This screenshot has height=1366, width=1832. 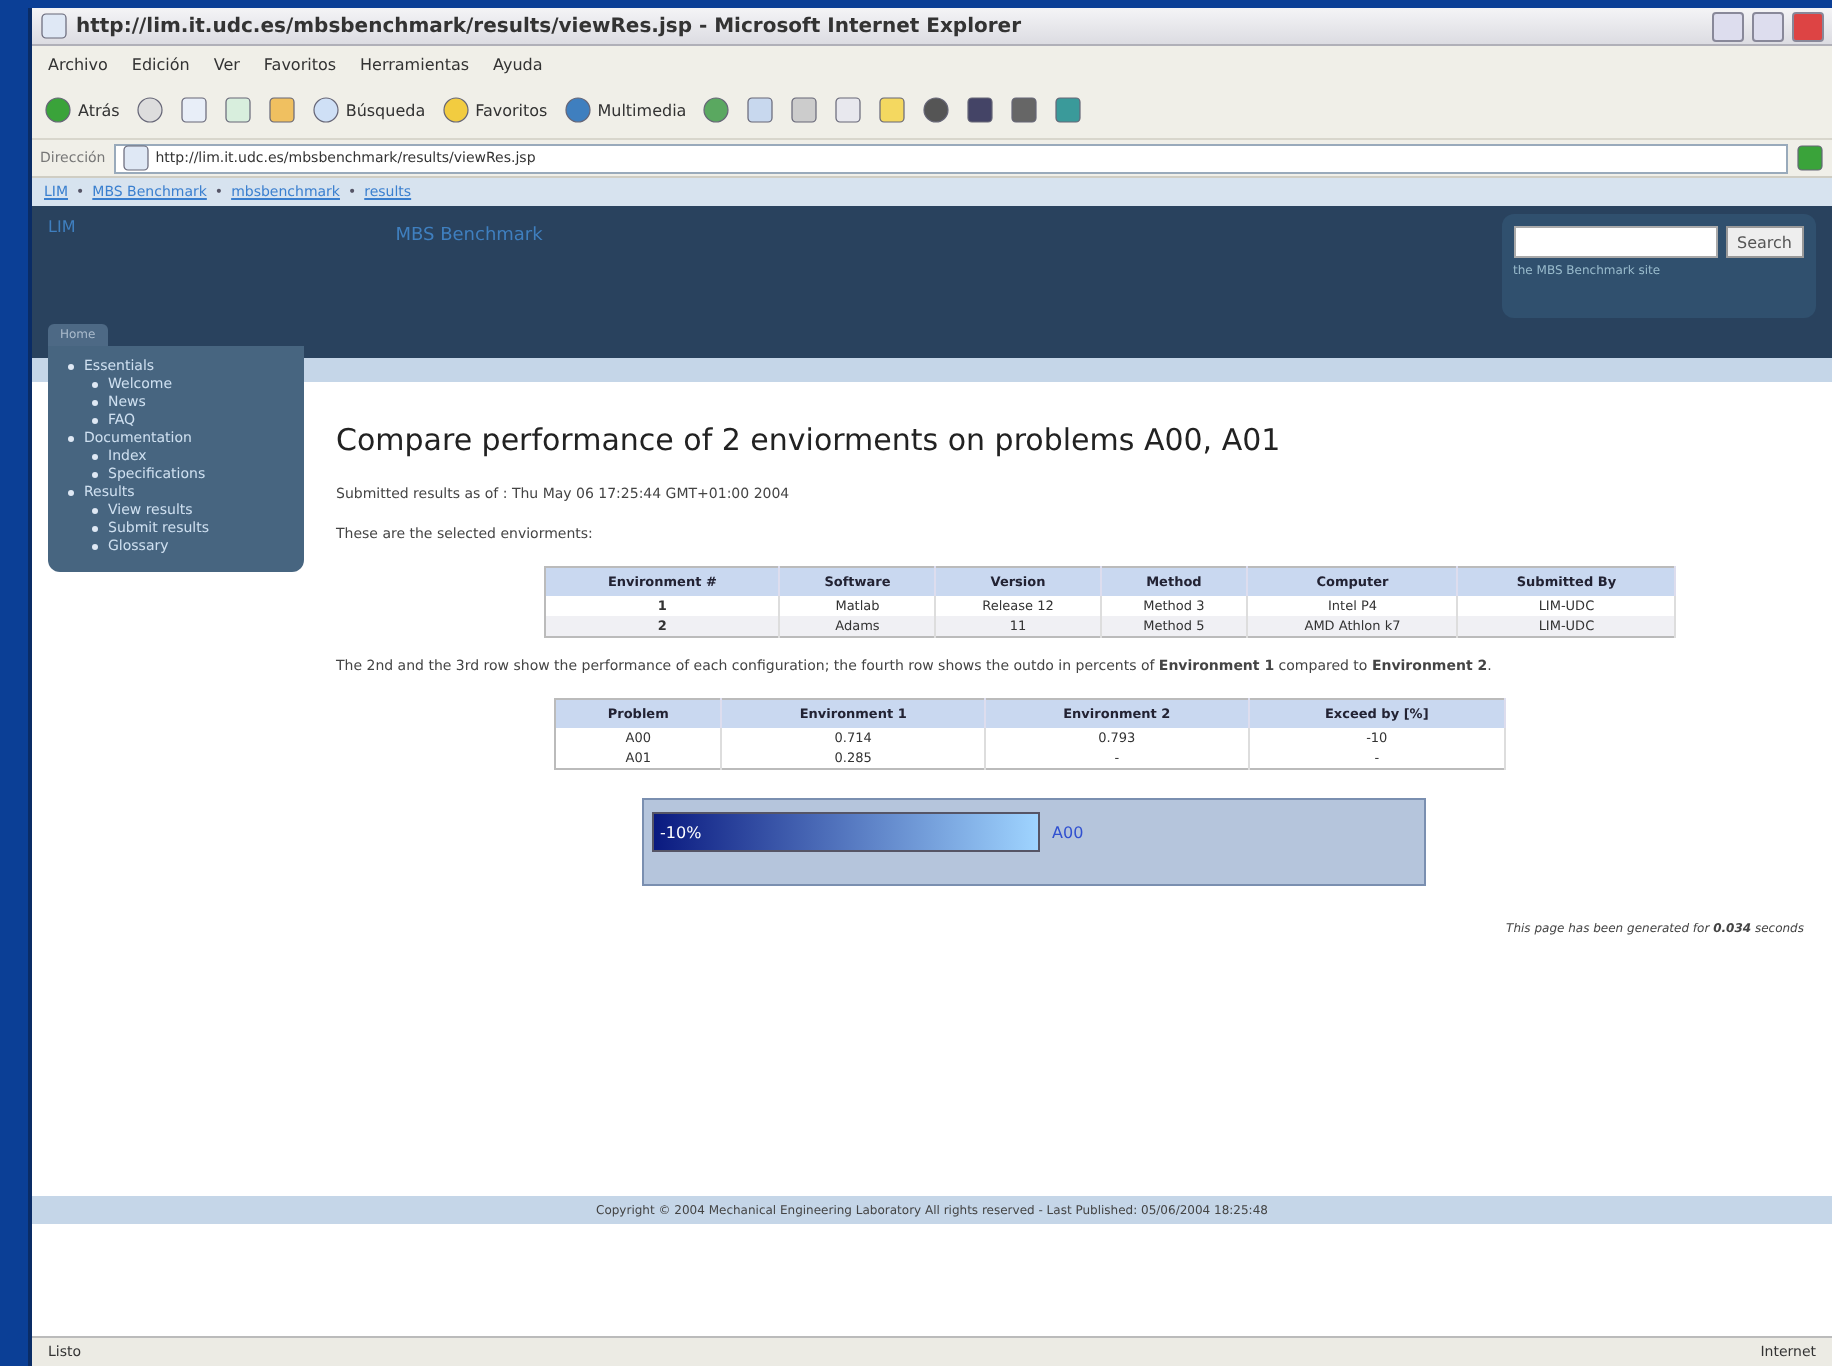 What do you see at coordinates (469, 238) in the screenshot?
I see `site-title: MBS Benchmark` at bounding box center [469, 238].